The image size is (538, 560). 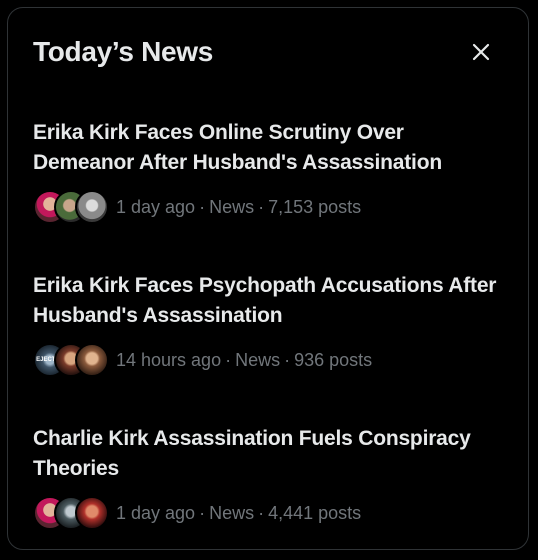 What do you see at coordinates (315, 206) in the screenshot?
I see `story-post-count: 7,153 posts` at bounding box center [315, 206].